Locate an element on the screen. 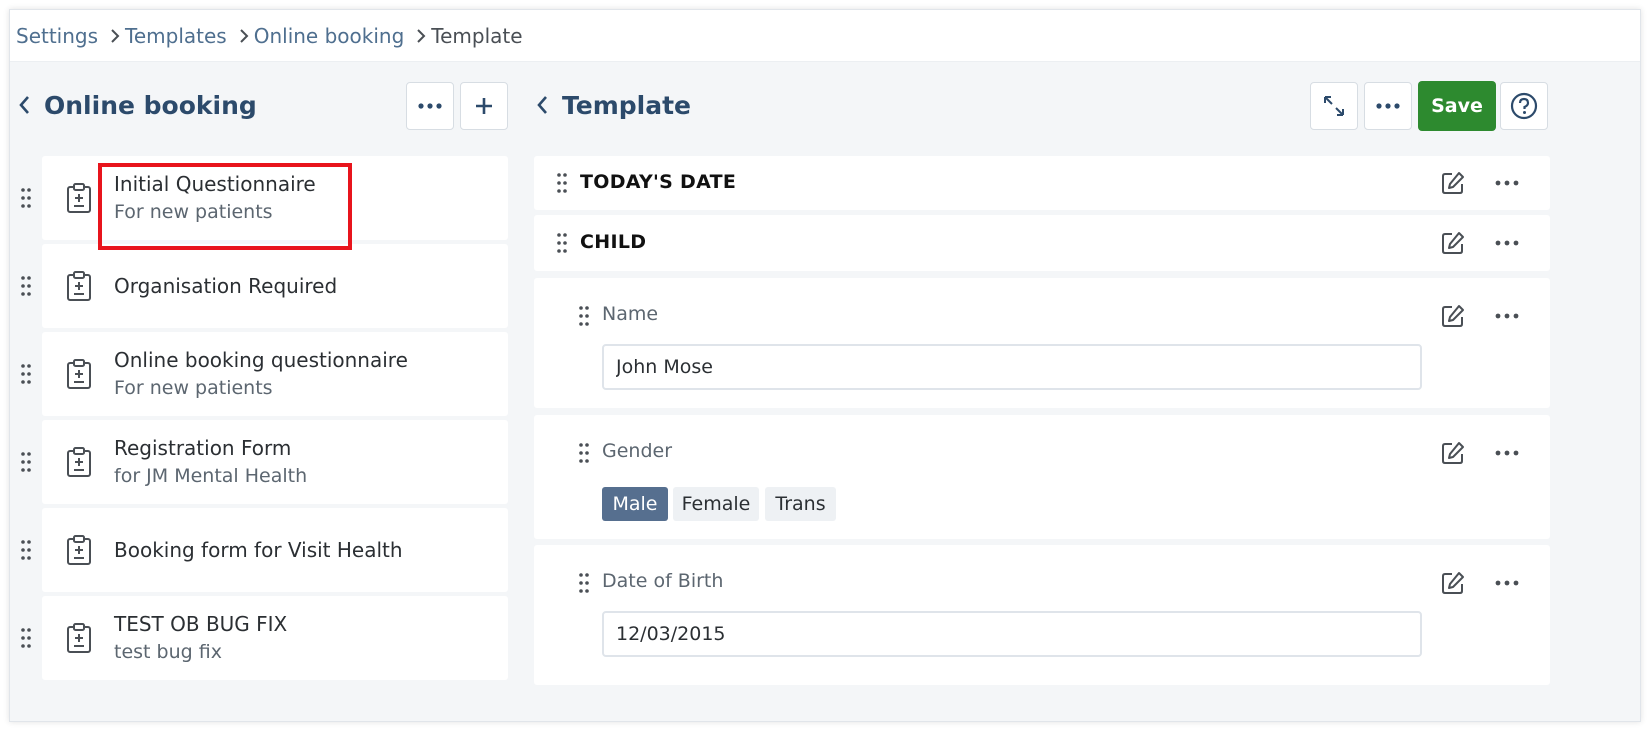  section-label: TODAY'S DATE is located at coordinates (658, 182).